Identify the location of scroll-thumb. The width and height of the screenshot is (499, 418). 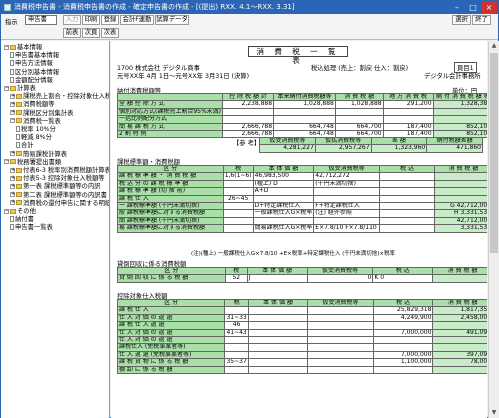
(494, 153).